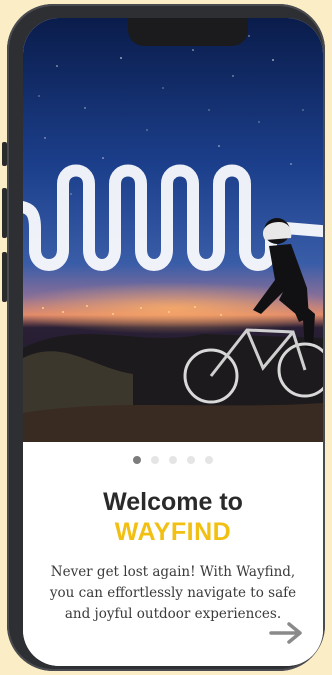 The image size is (332, 675). I want to click on next-button, so click(287, 633).